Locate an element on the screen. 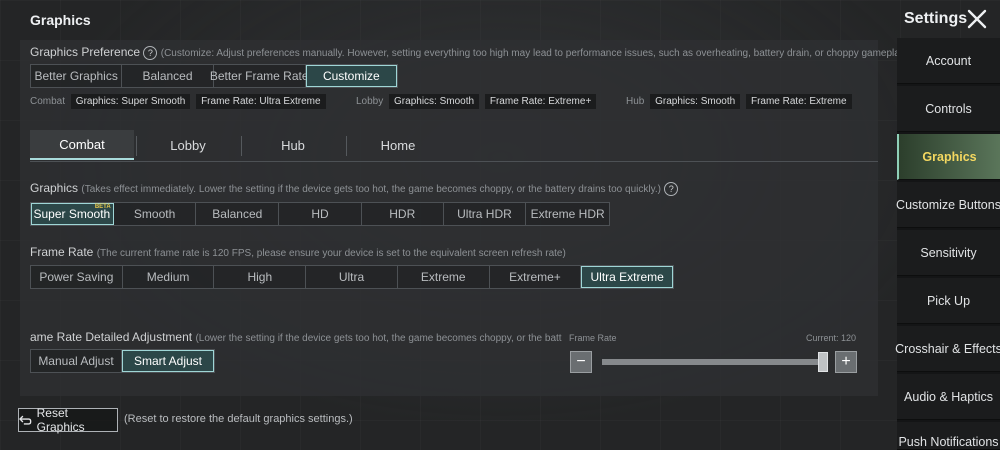 This screenshot has width=1000, height=450. graphics-option-hd: HD is located at coordinates (320, 214).